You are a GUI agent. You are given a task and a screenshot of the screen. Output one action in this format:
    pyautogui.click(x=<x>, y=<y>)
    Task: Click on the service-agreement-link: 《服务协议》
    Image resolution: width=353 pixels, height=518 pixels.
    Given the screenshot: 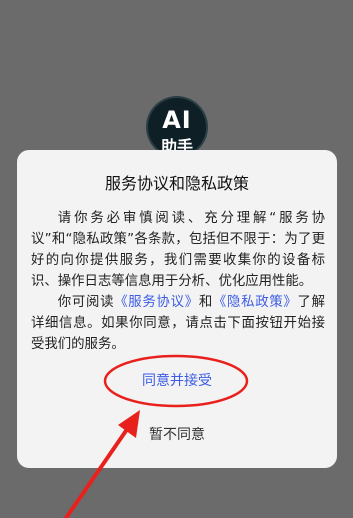 What is the action you would take?
    pyautogui.click(x=156, y=302)
    